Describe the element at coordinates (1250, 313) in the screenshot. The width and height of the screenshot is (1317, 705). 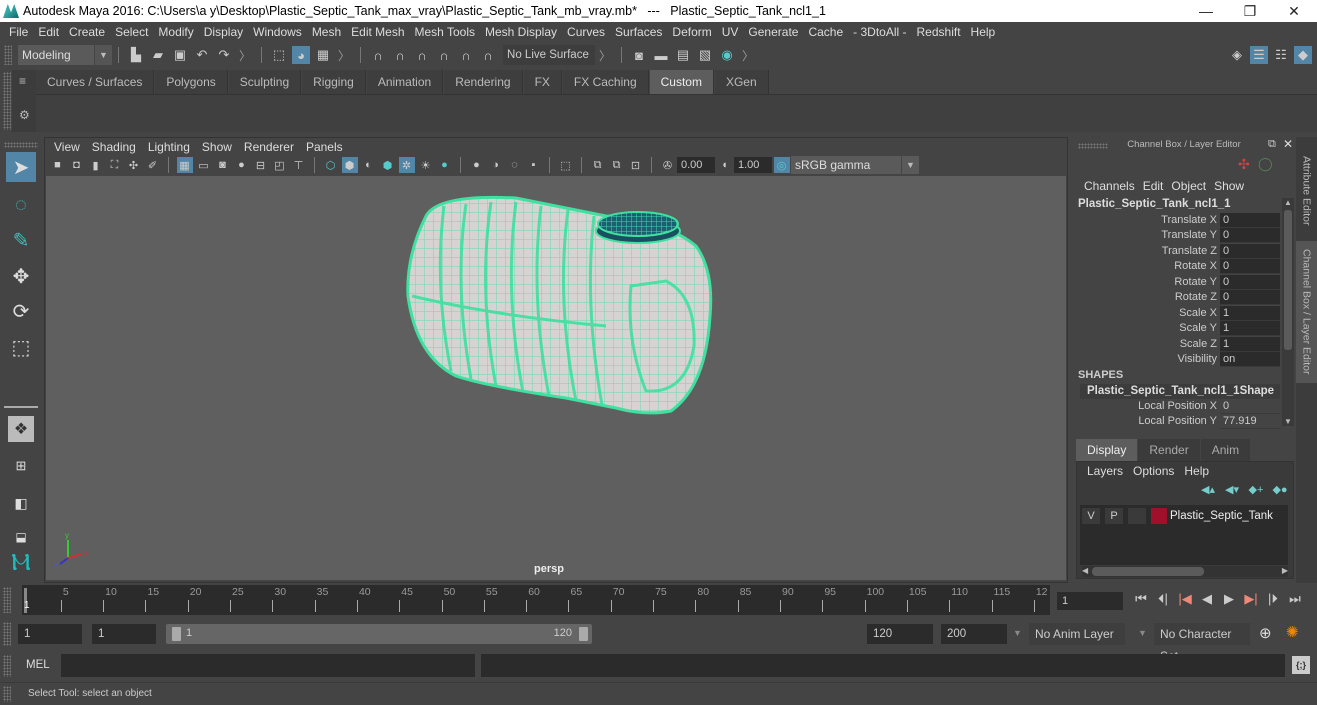
I see `channel-value: 1` at that location.